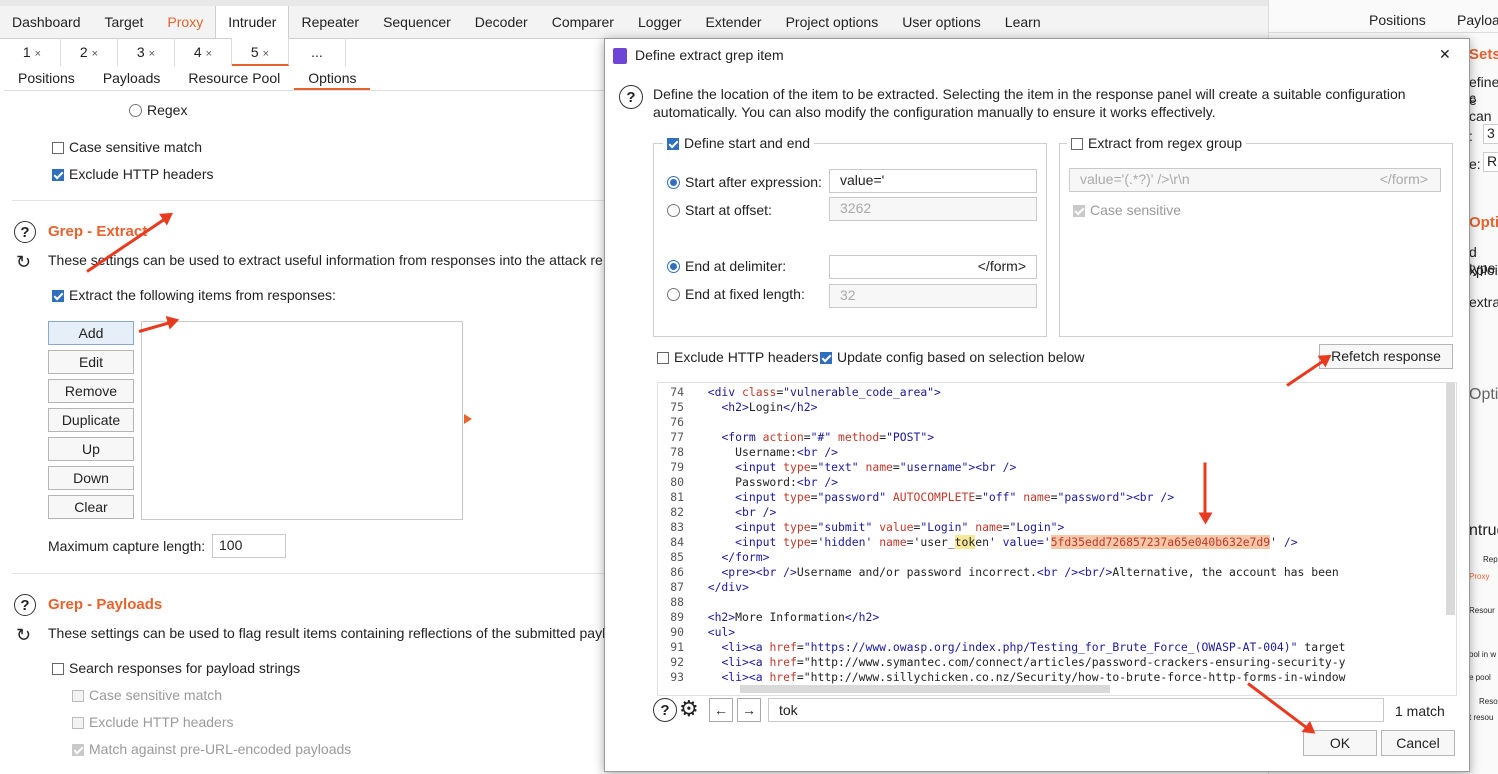  I want to click on start-after-radio, so click(673, 182).